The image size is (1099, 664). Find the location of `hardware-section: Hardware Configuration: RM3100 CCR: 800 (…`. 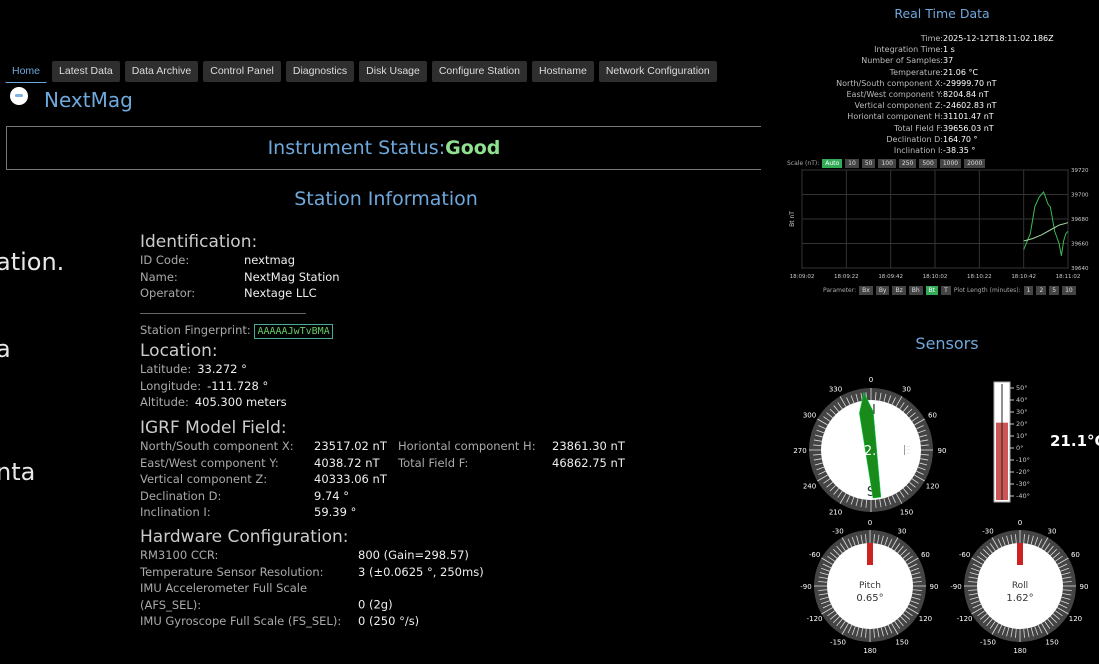

hardware-section: Hardware Configuration: RM3100 CCR: 800 (… is located at coordinates (312, 578).